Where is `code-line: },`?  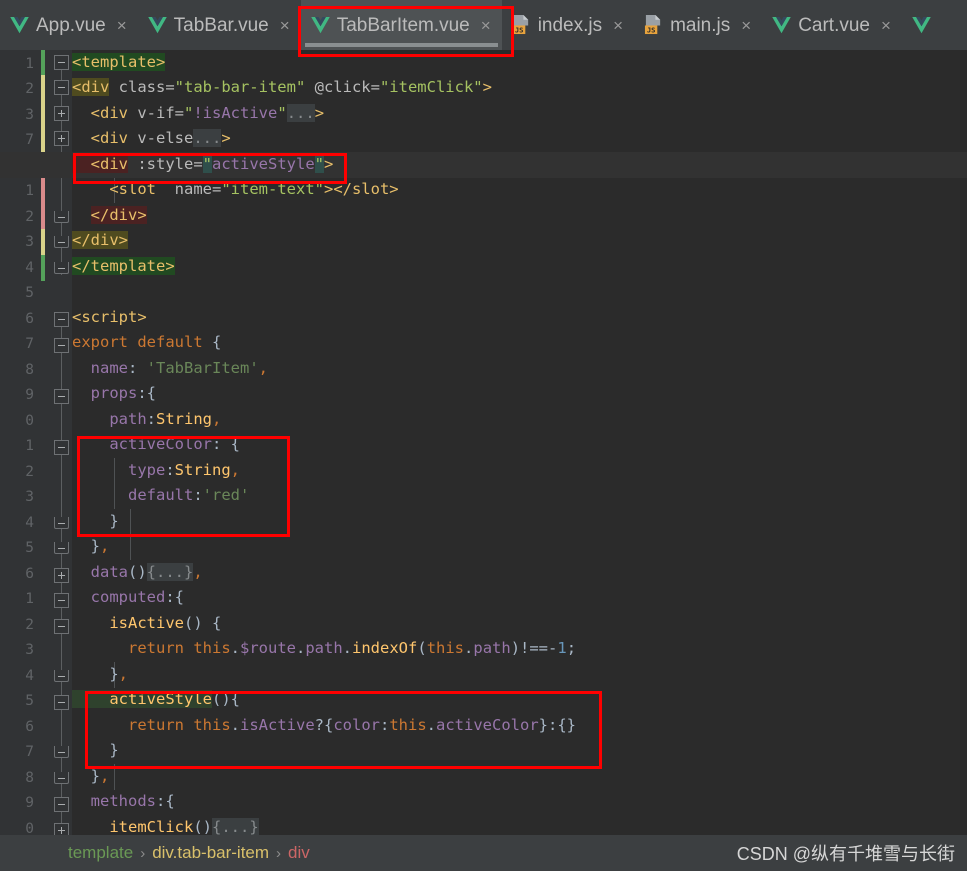
code-line: }, is located at coordinates (91, 776).